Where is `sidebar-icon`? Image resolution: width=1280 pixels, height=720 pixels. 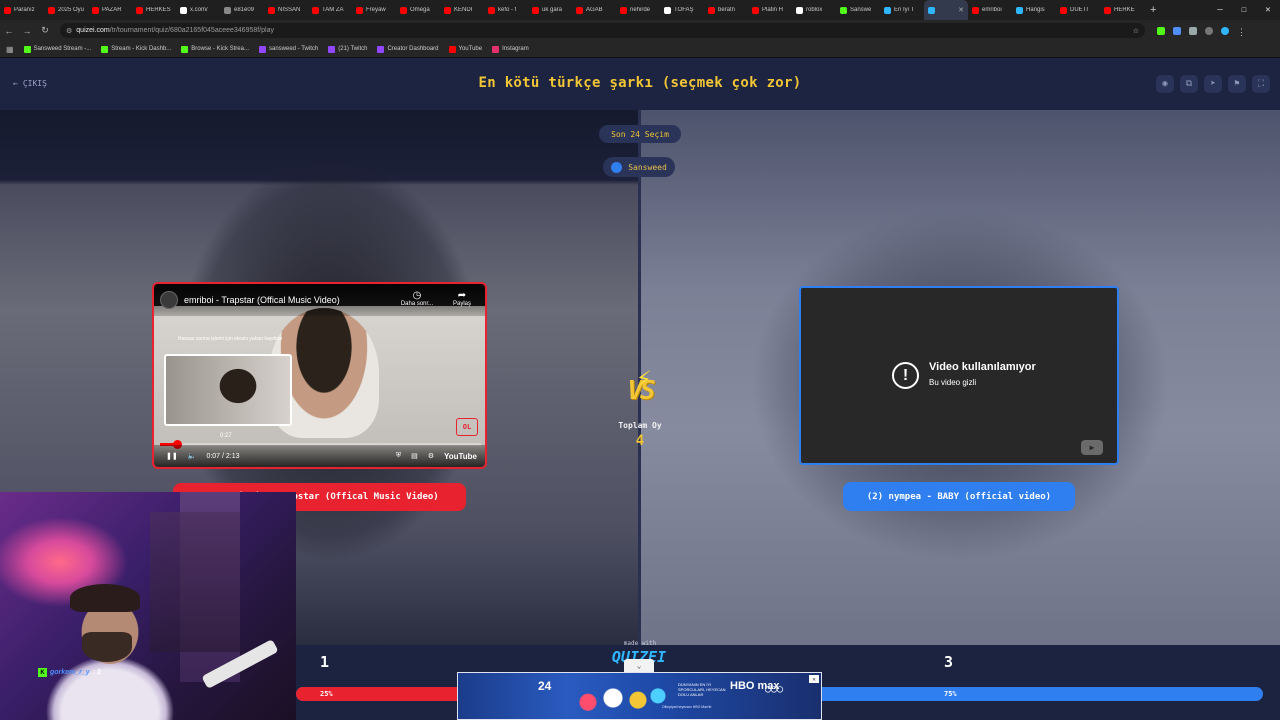 sidebar-icon is located at coordinates (1209, 30).